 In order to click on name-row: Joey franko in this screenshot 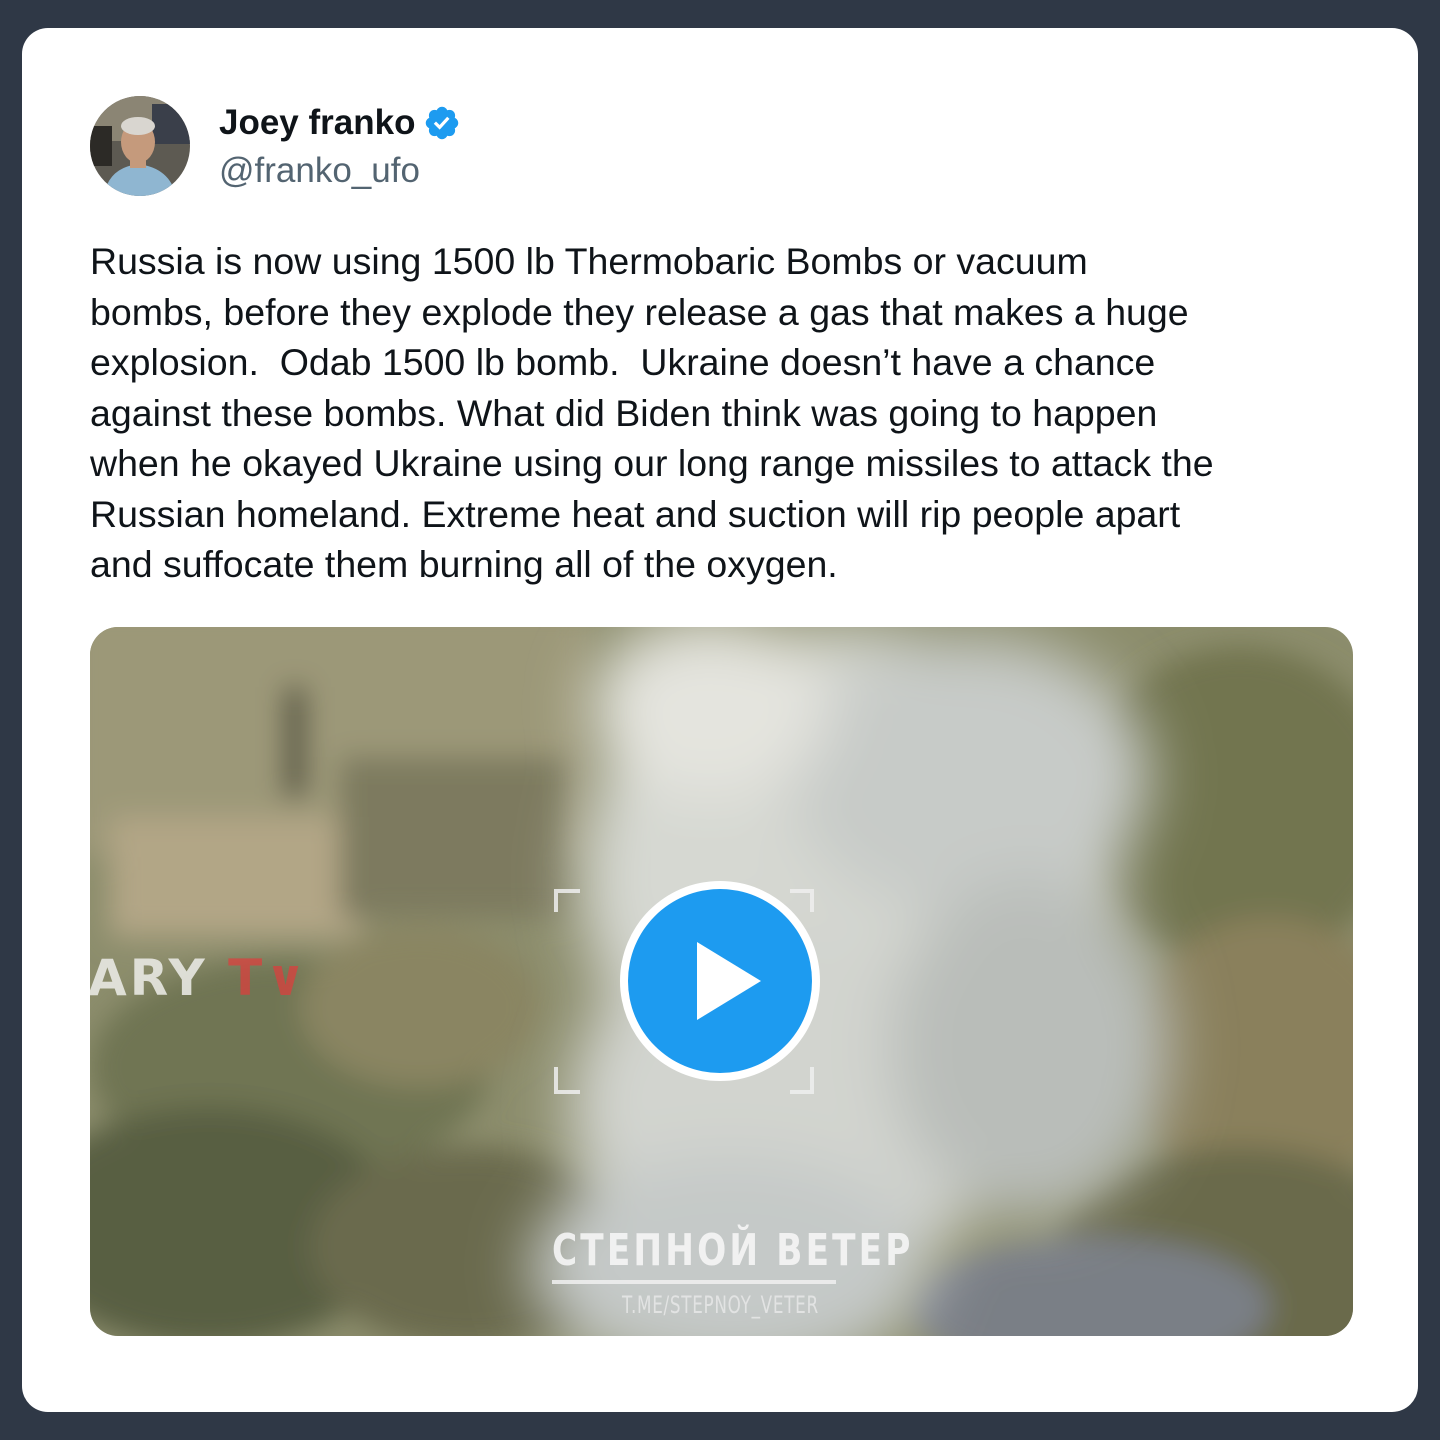, I will do `click(340, 123)`.